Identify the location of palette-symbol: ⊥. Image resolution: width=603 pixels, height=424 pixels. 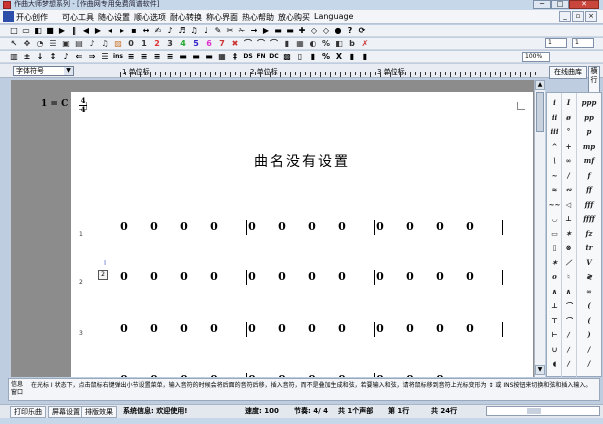
(568, 219).